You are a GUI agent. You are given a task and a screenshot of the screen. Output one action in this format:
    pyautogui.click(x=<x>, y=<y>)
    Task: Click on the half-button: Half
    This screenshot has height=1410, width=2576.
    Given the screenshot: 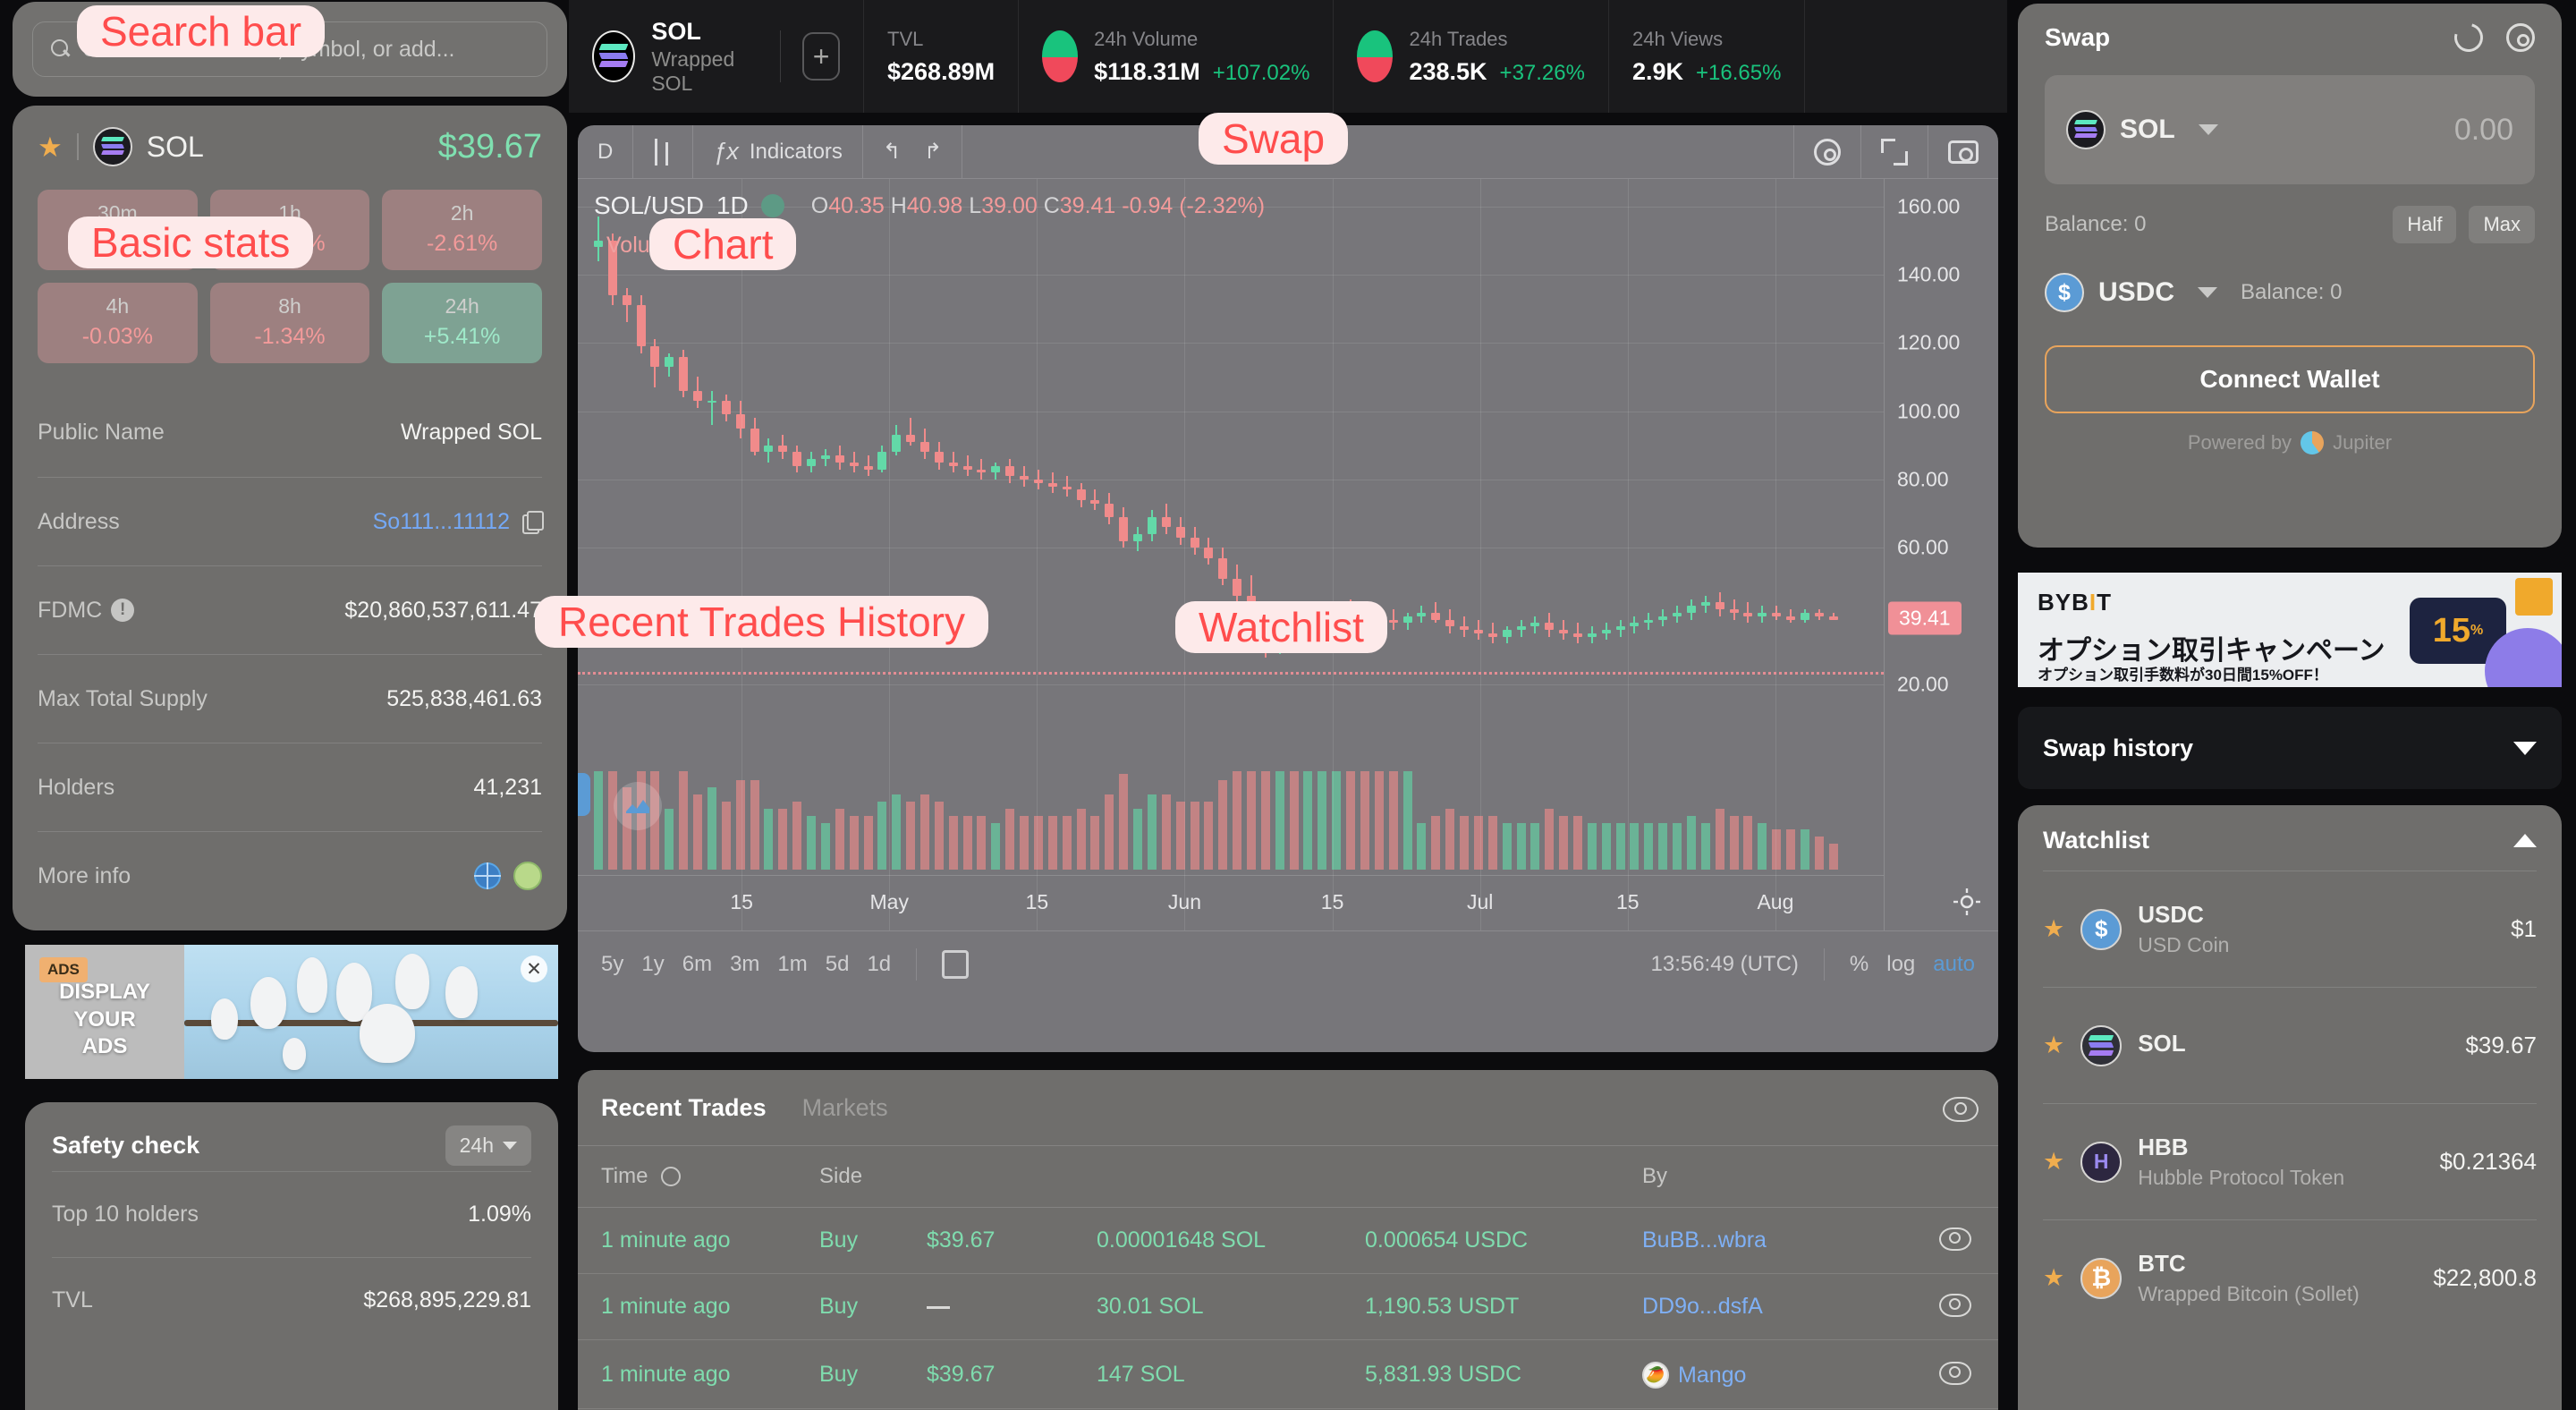 What is the action you would take?
    pyautogui.click(x=2425, y=225)
    